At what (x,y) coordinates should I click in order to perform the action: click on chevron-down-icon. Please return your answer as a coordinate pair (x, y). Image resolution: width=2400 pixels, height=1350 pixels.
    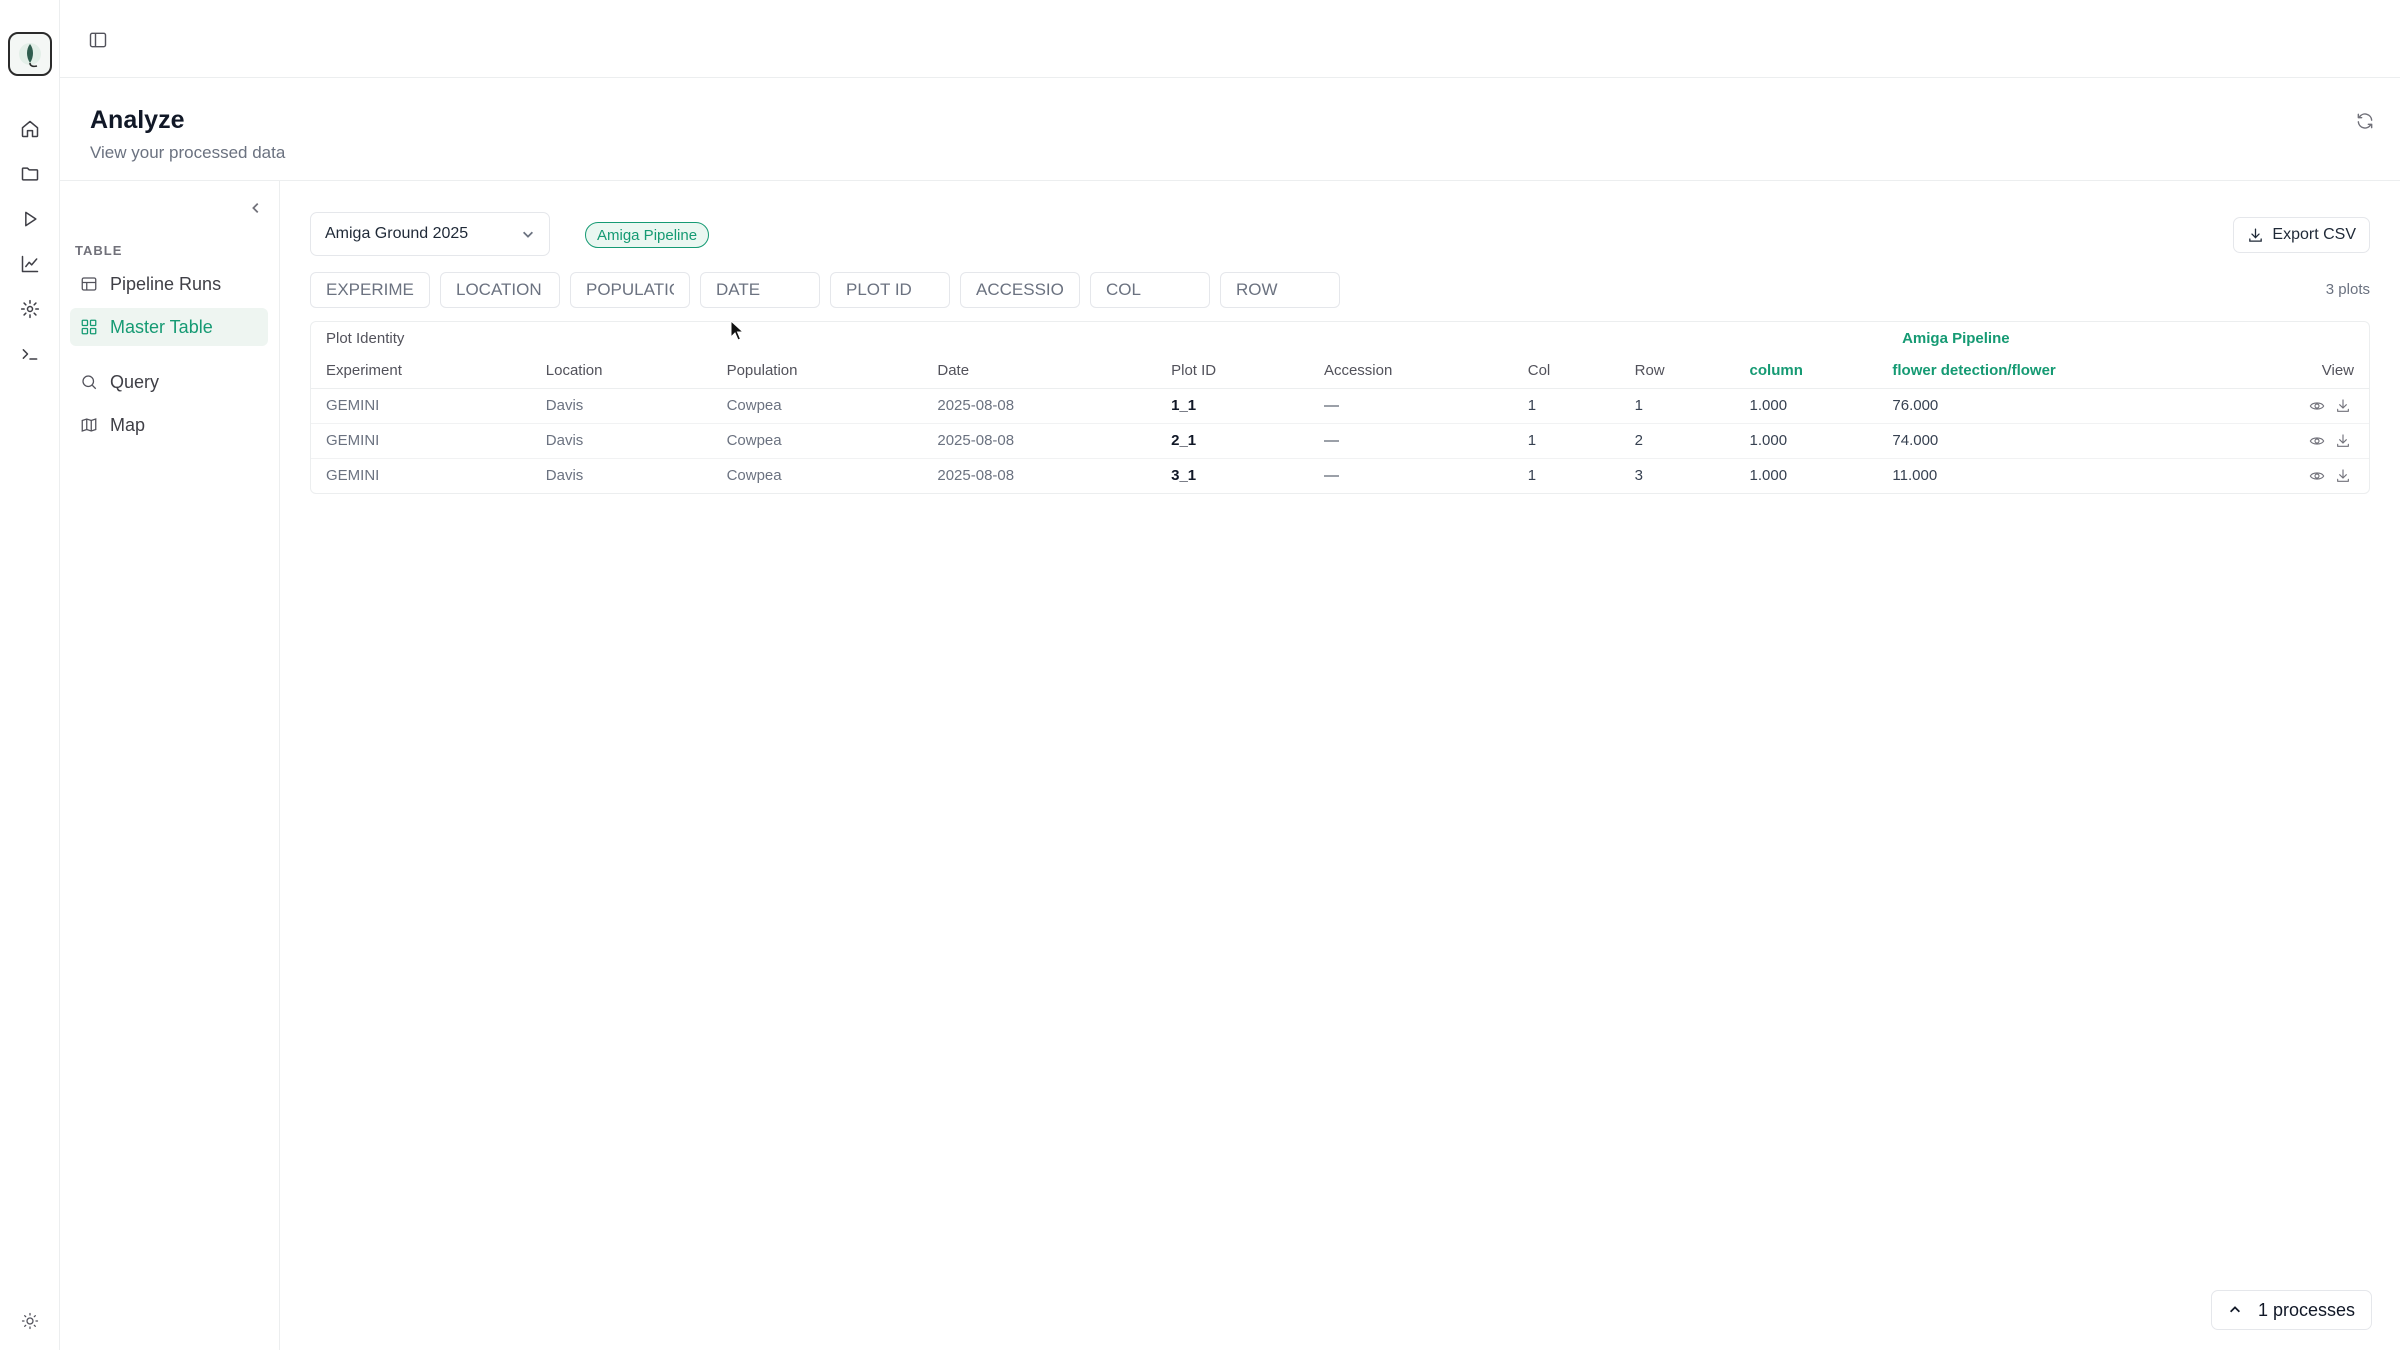
    Looking at the image, I should click on (528, 234).